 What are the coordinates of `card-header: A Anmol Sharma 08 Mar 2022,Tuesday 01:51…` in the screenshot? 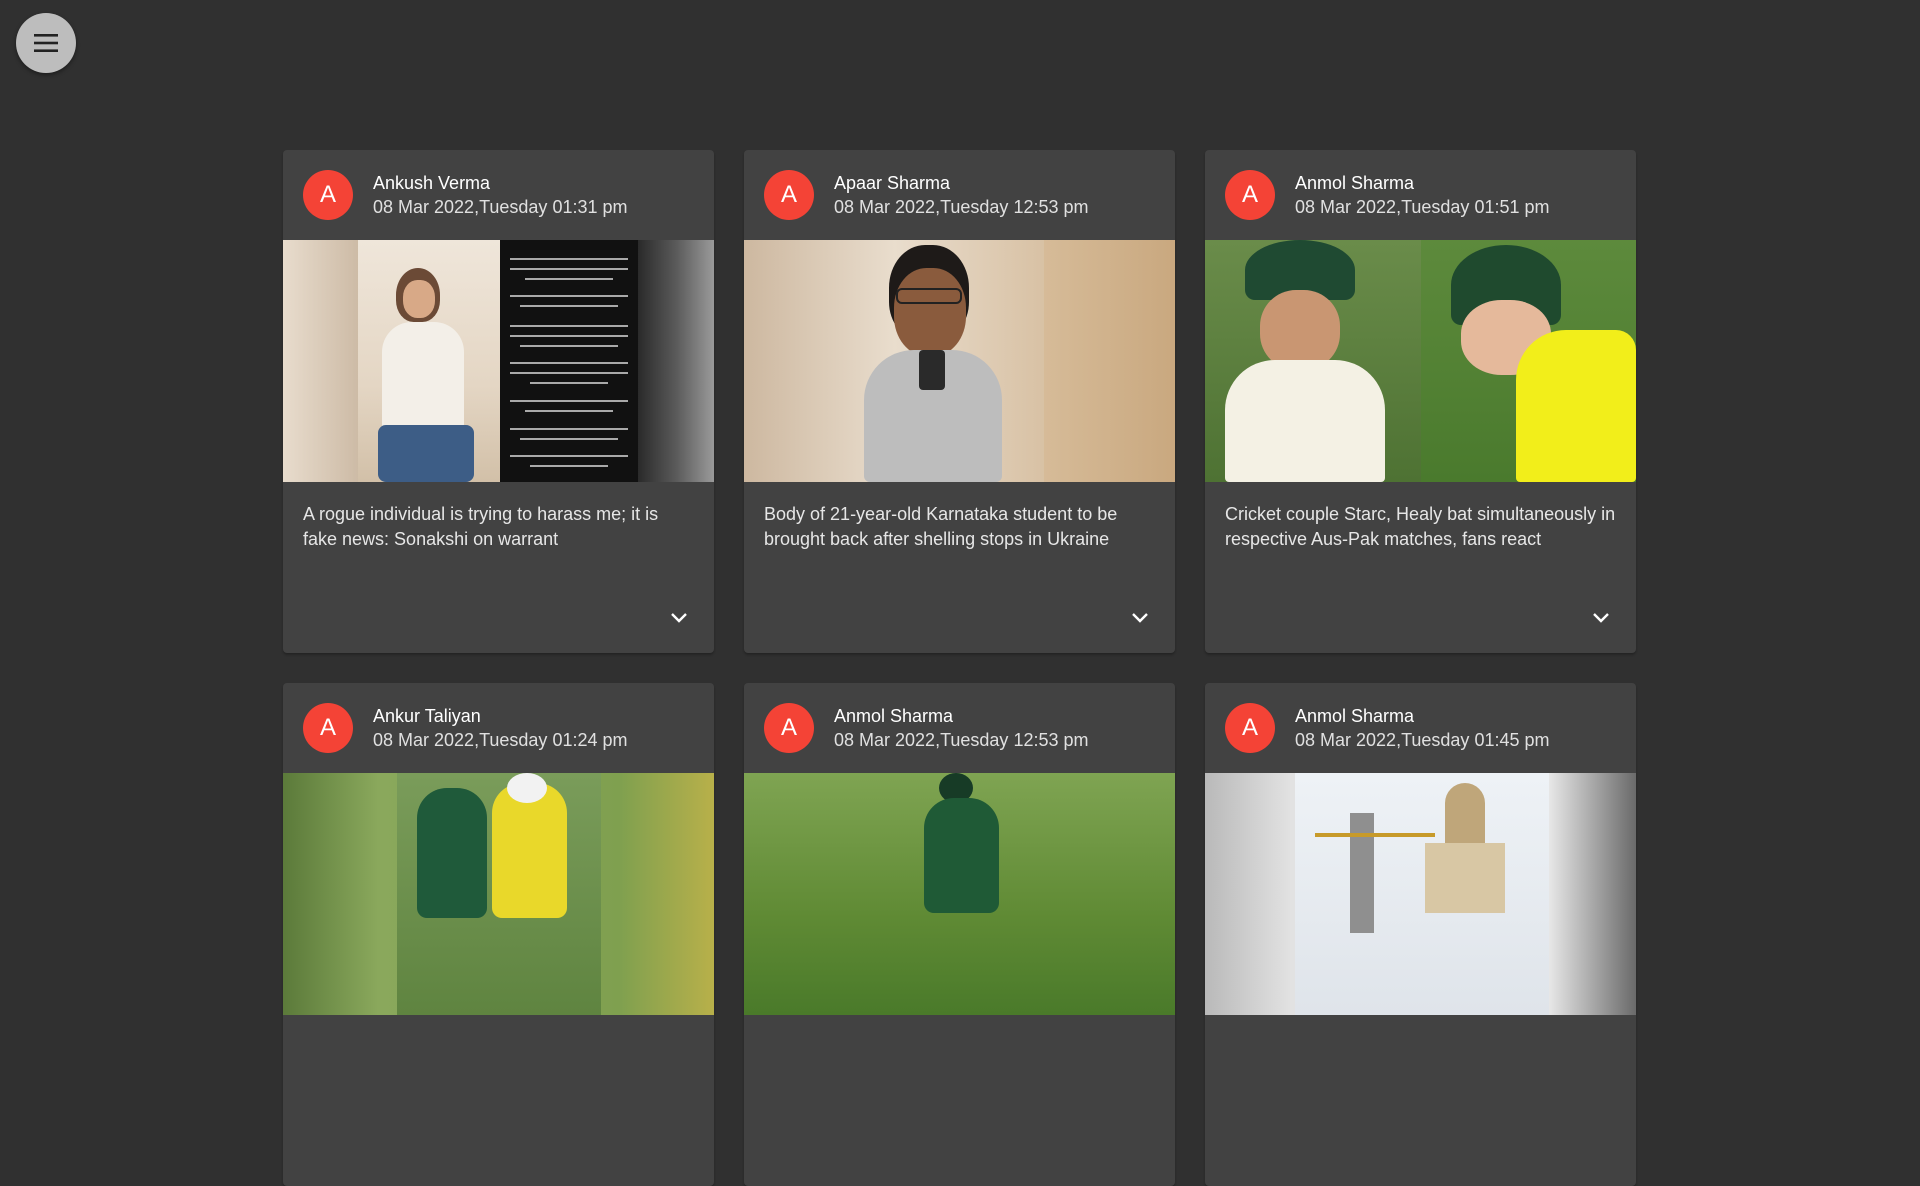 It's located at (1420, 195).